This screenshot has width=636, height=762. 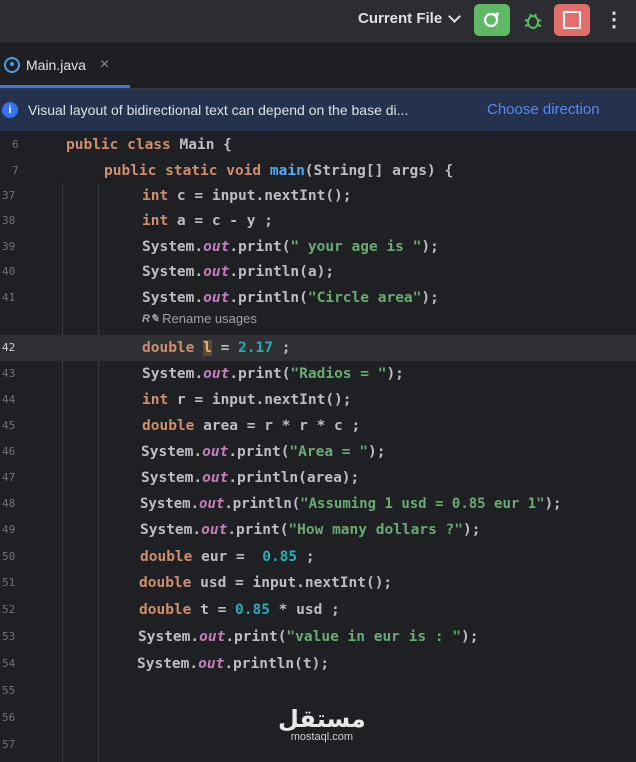 I want to click on run-configuration-selector: Current File, so click(x=410, y=18).